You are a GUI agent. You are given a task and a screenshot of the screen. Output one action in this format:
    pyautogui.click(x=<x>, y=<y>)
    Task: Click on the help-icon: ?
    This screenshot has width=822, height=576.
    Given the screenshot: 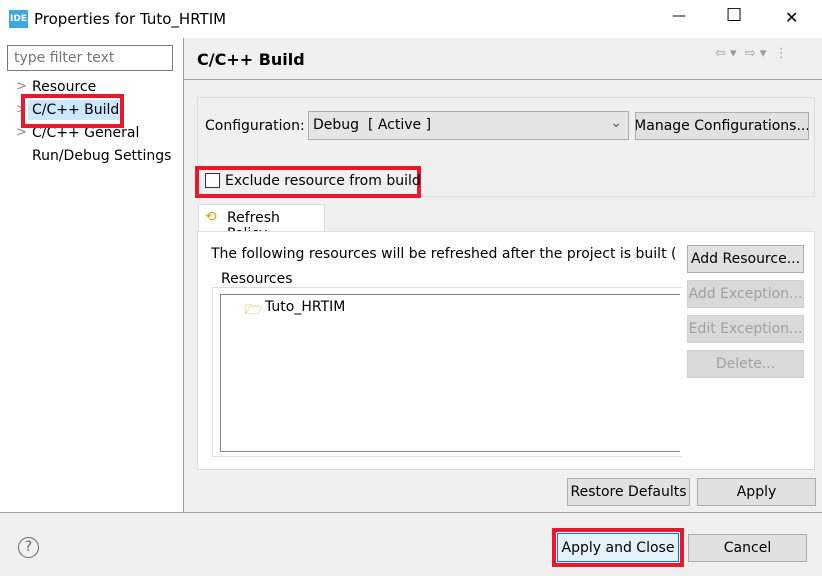 What is the action you would take?
    pyautogui.click(x=28, y=547)
    